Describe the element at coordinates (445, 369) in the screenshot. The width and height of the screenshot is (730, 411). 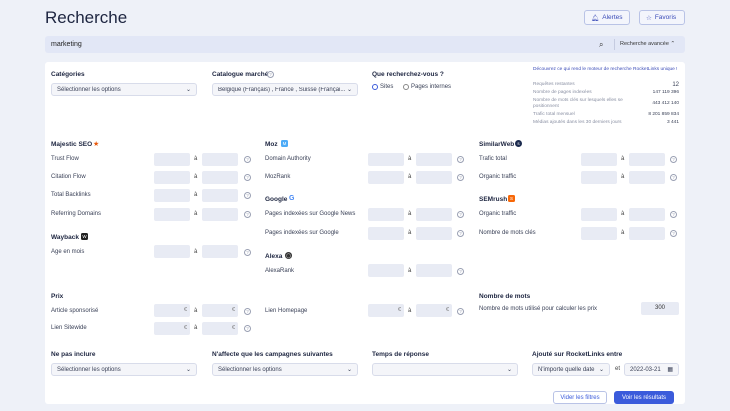
I see `response-time-select: ⌄` at that location.